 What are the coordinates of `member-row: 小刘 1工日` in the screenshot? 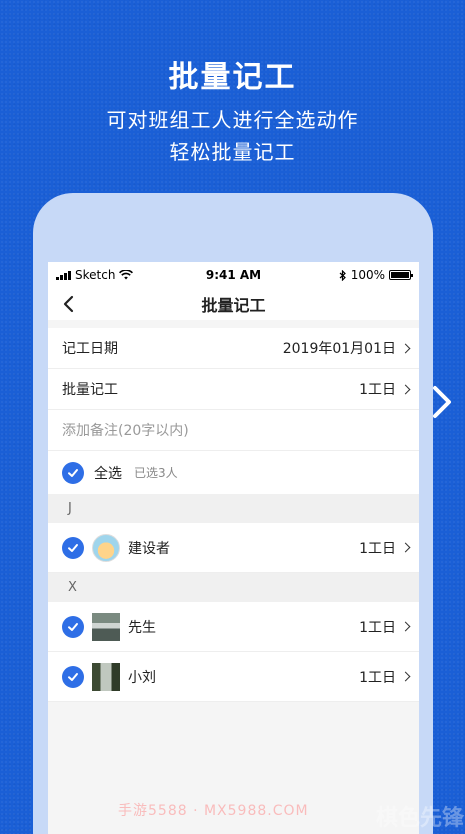 It's located at (233, 677).